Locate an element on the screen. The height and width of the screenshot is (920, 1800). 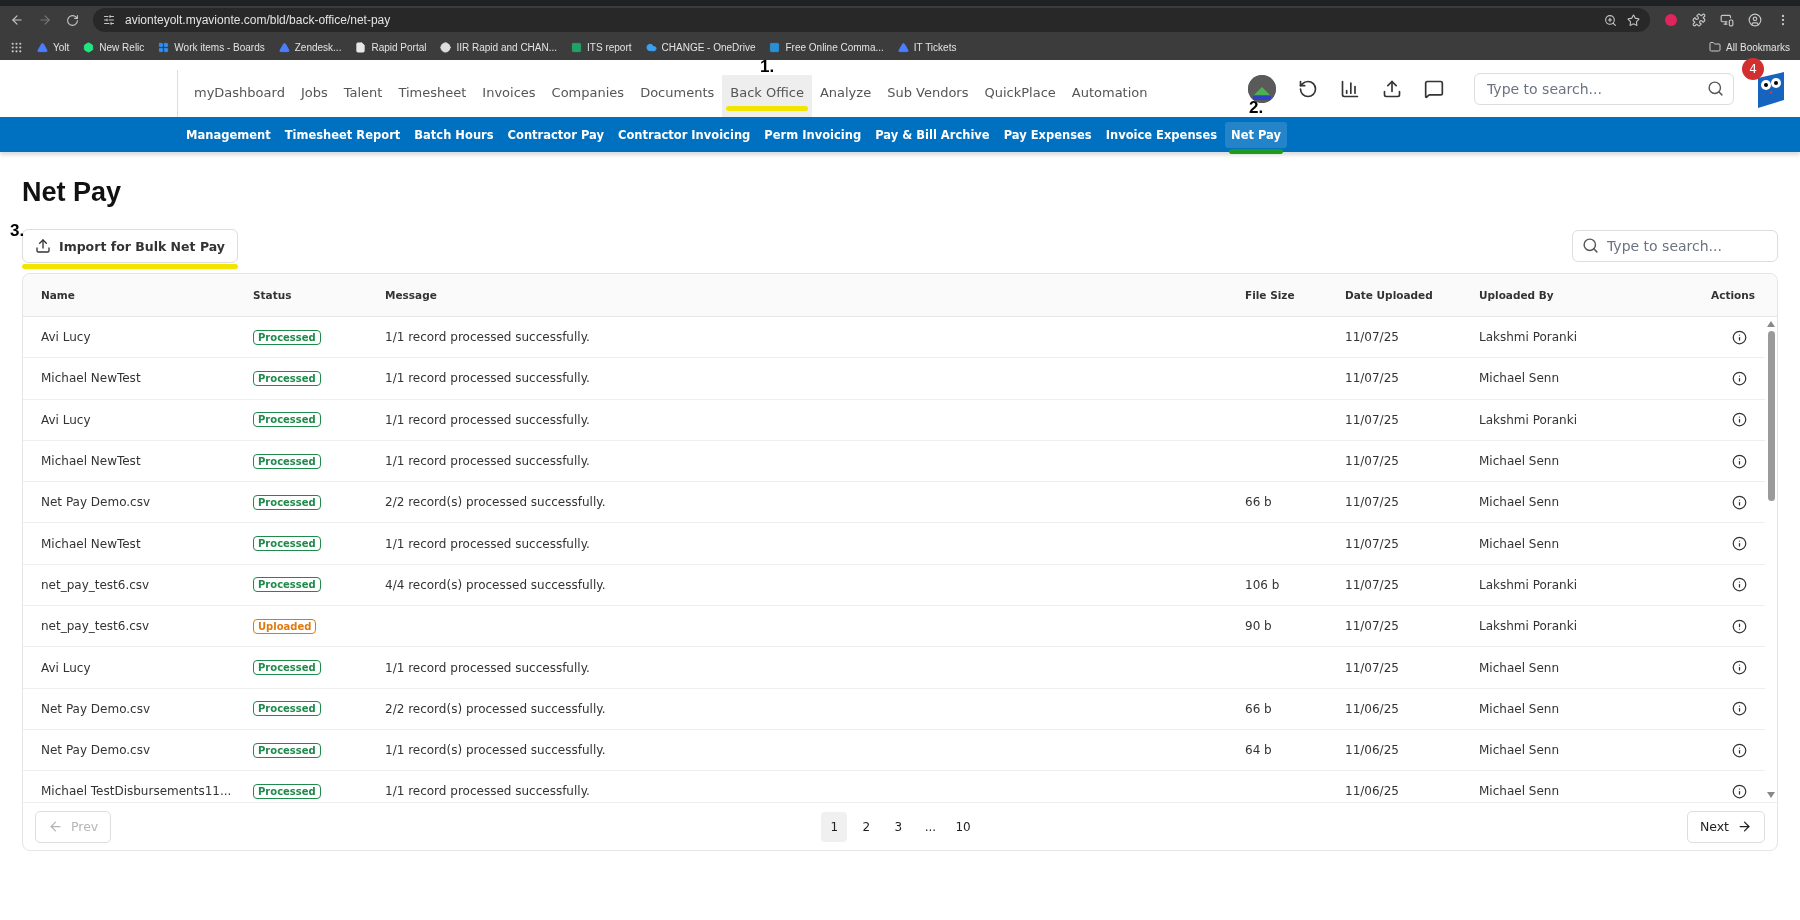
history-icon is located at coordinates (1308, 88).